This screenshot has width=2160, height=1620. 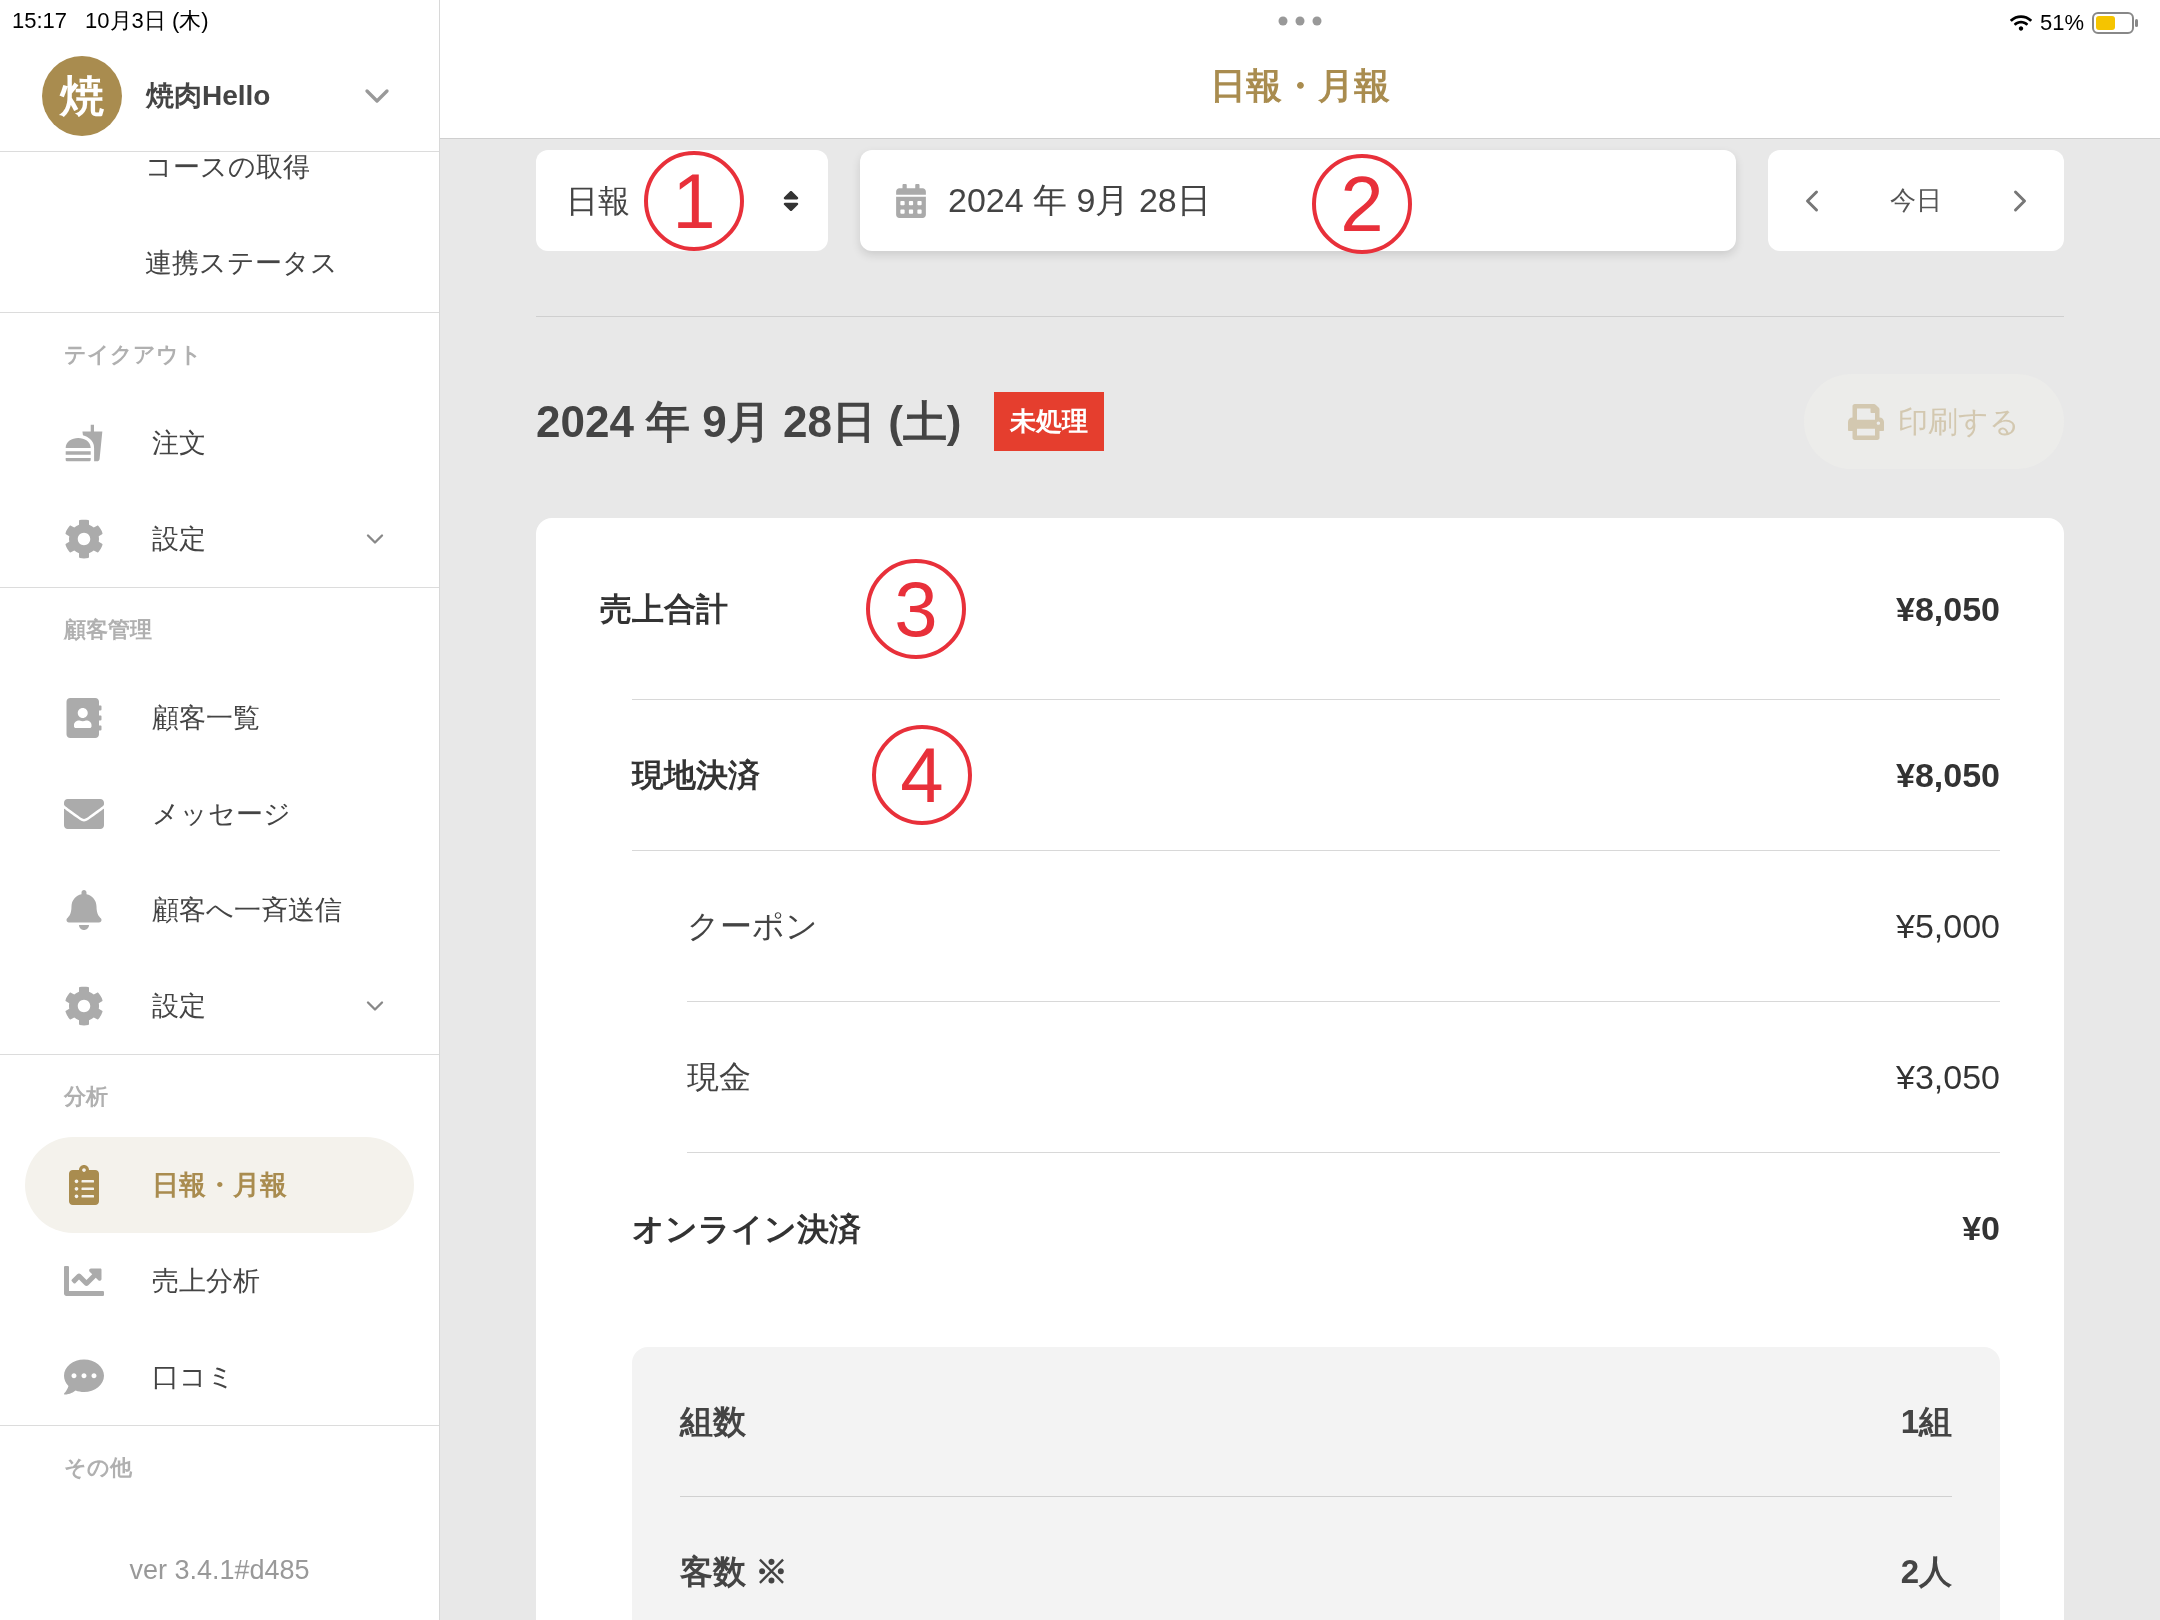 What do you see at coordinates (911, 200) in the screenshot?
I see `calendar-icon` at bounding box center [911, 200].